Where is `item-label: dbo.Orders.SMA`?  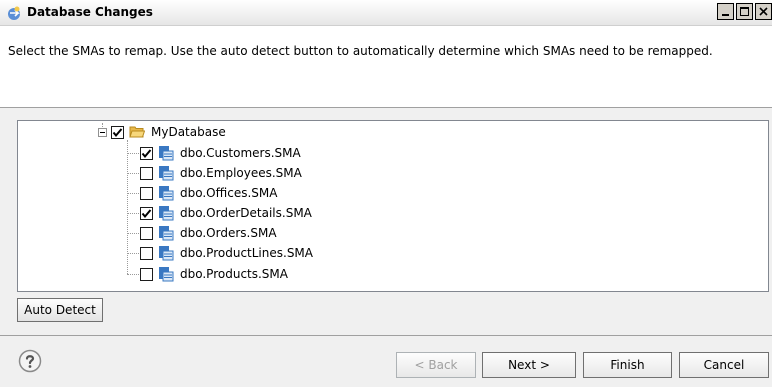
item-label: dbo.Orders.SMA is located at coordinates (228, 233).